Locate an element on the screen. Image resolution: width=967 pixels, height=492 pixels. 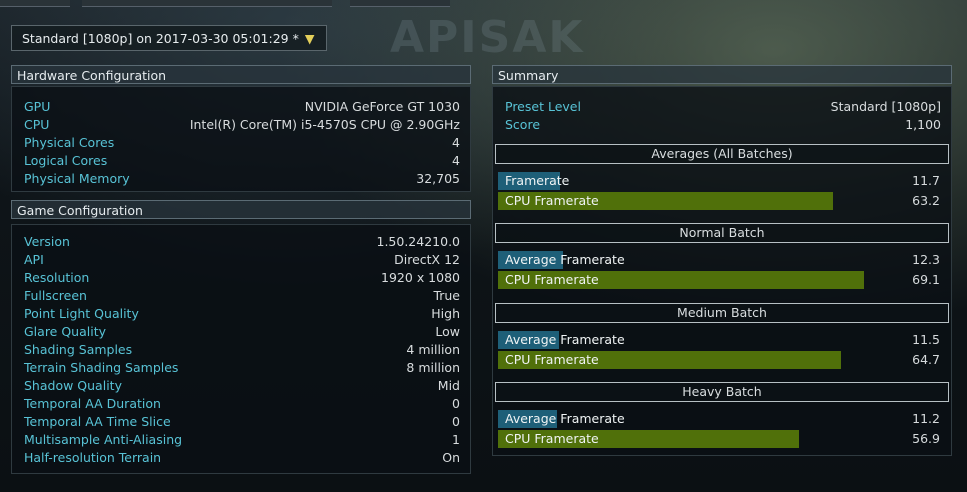
config-value: 8 million is located at coordinates (433, 367).